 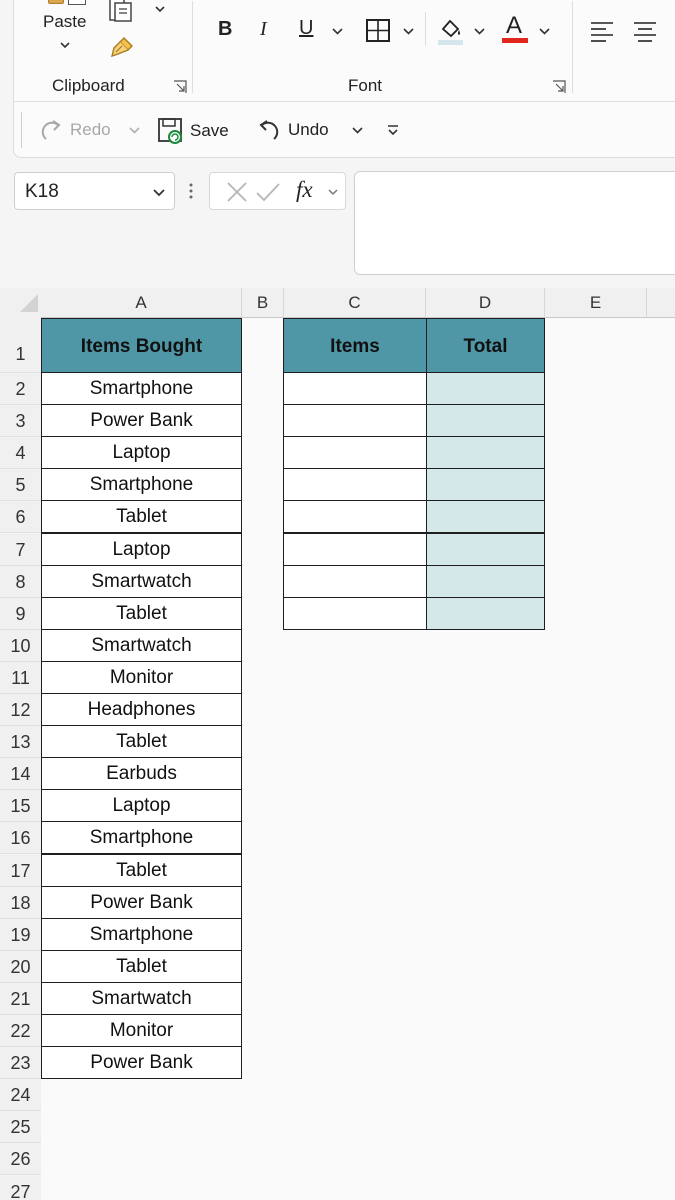 I want to click on row-header-25: 25, so click(x=20, y=1127).